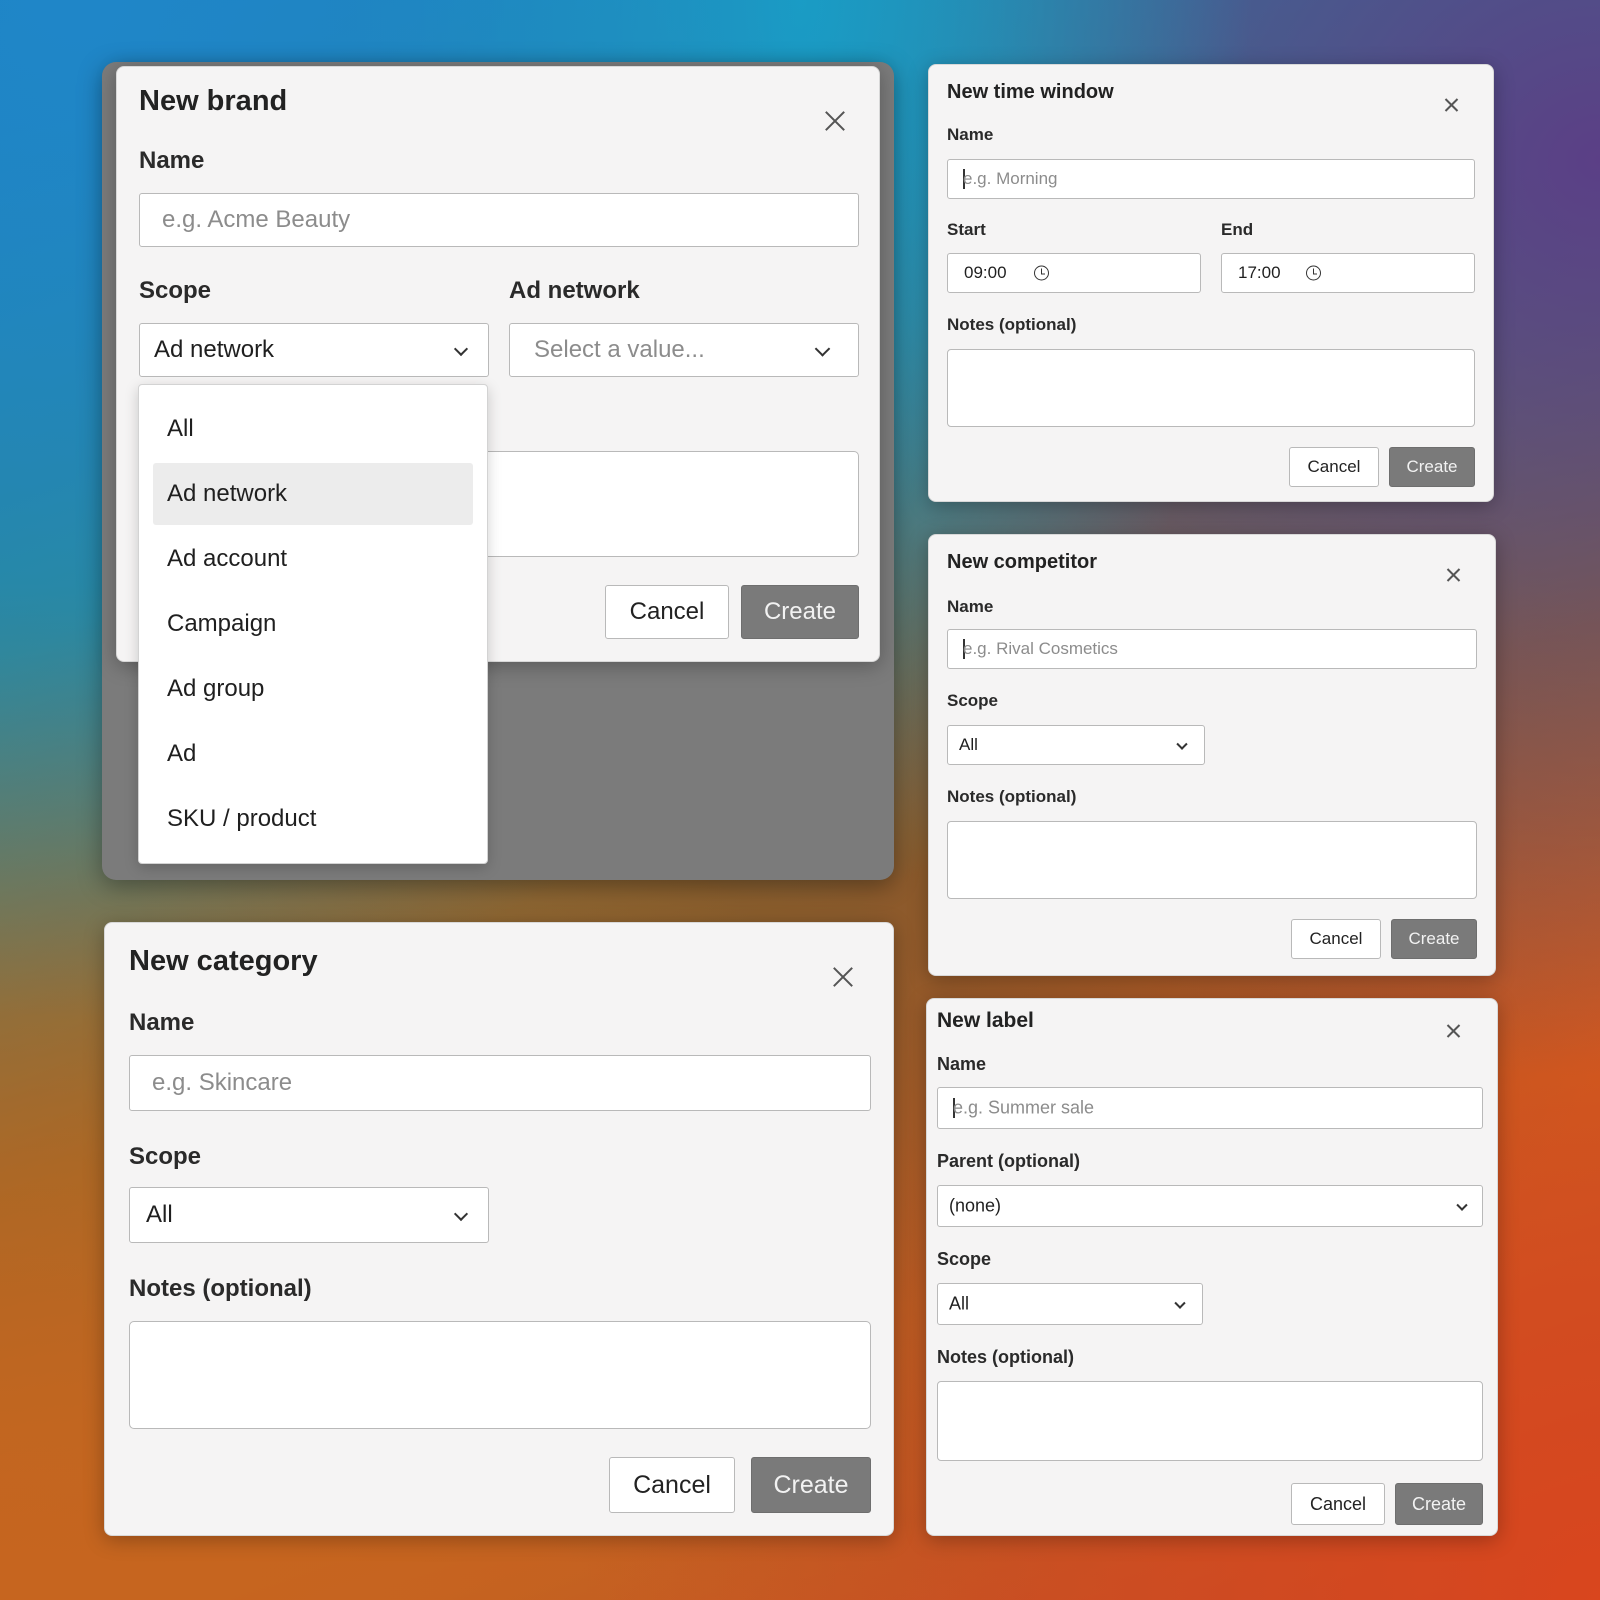 Image resolution: width=1600 pixels, height=1600 pixels. What do you see at coordinates (222, 1082) in the screenshot?
I see `name-placeholder: e.g. Skincare` at bounding box center [222, 1082].